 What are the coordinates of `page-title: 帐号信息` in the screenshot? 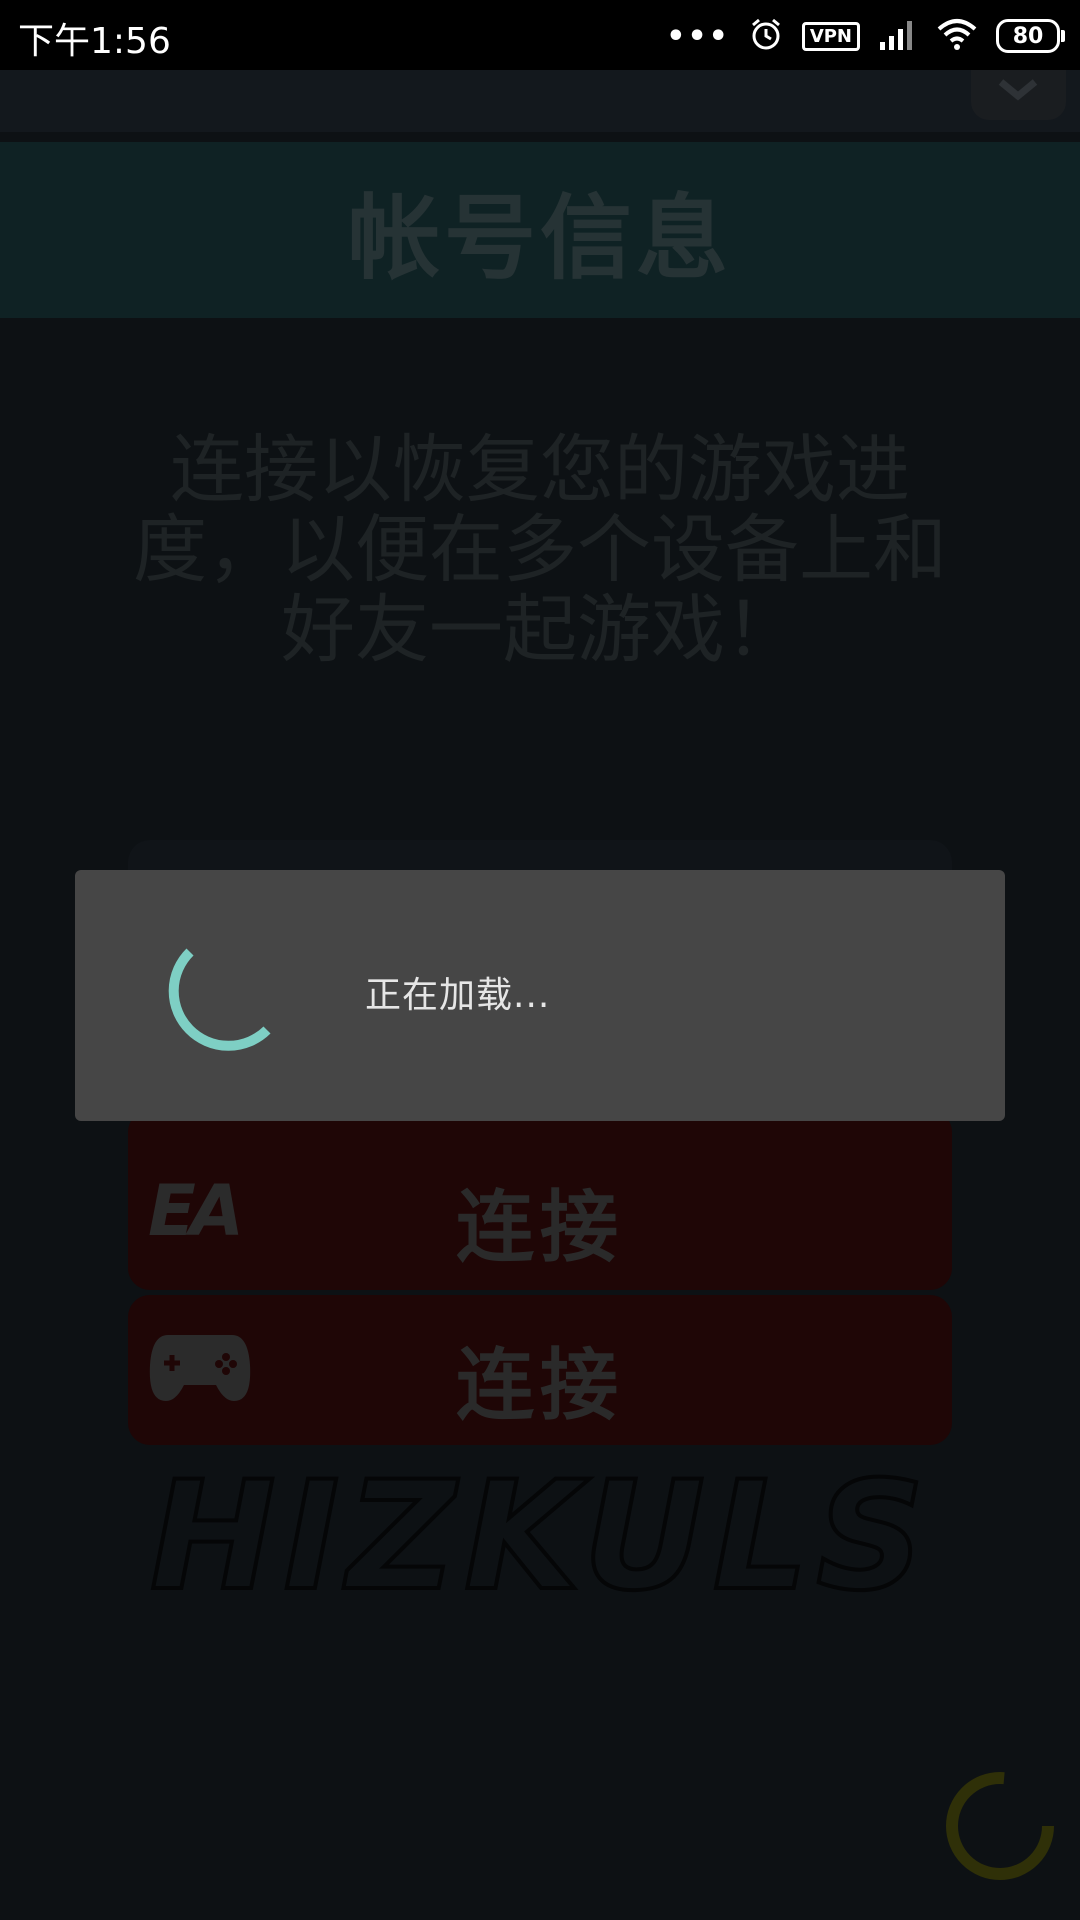 It's located at (539, 238).